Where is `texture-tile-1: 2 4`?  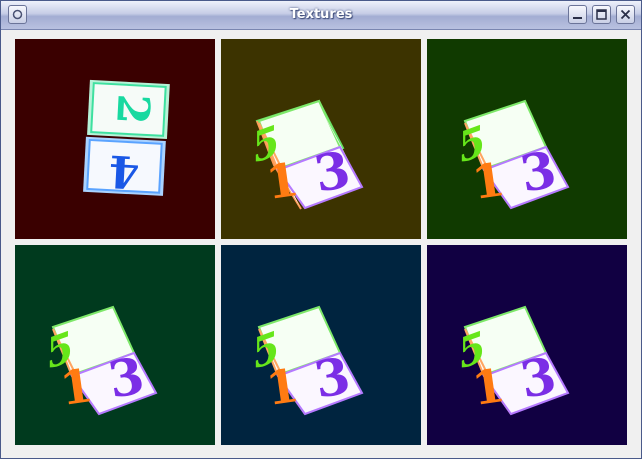
texture-tile-1: 2 4 is located at coordinates (115, 139).